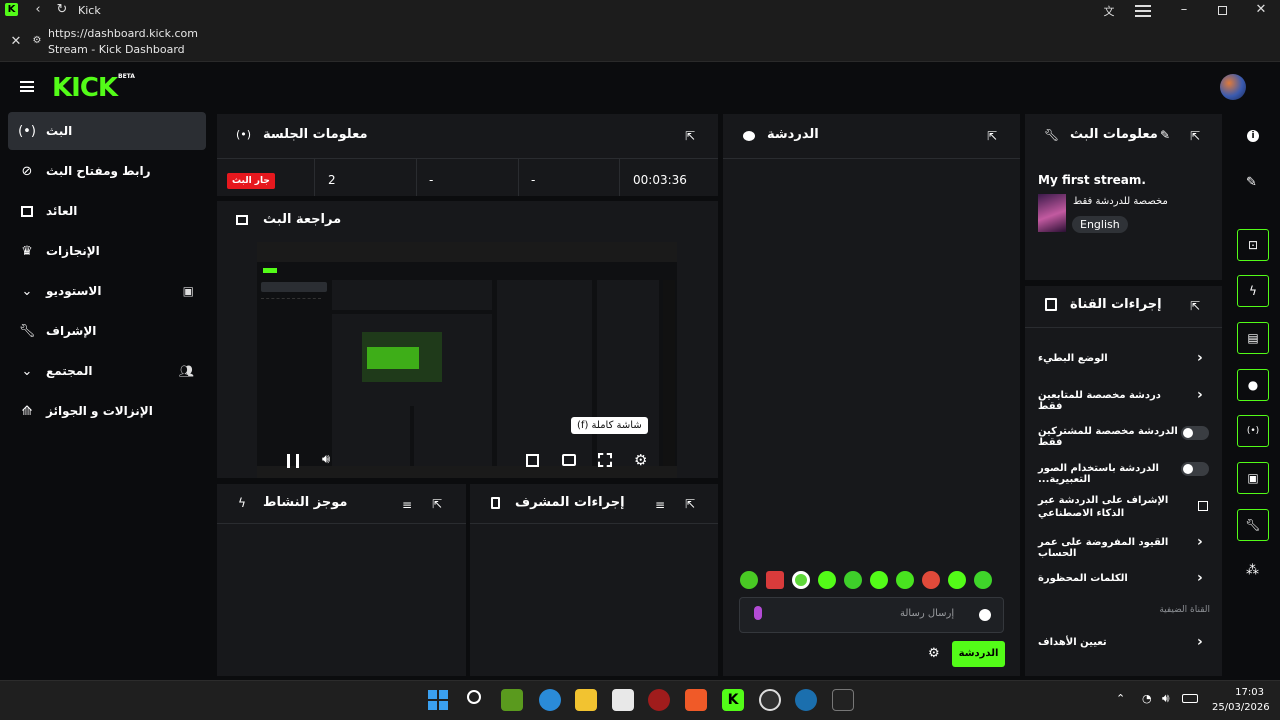  What do you see at coordinates (332, 180) in the screenshot?
I see `viewer-count: 2` at bounding box center [332, 180].